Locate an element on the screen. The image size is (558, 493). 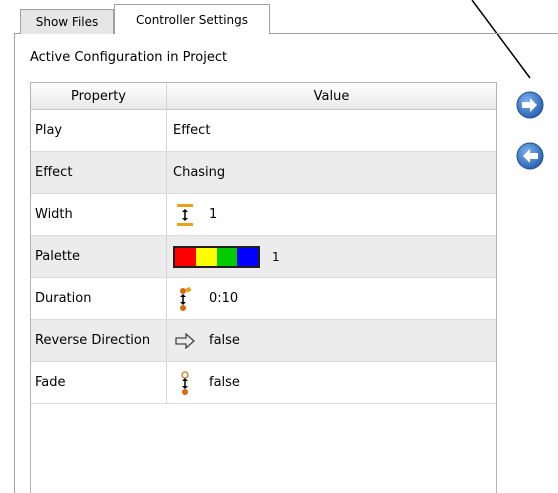
property-value: 0:10 is located at coordinates (331, 298).